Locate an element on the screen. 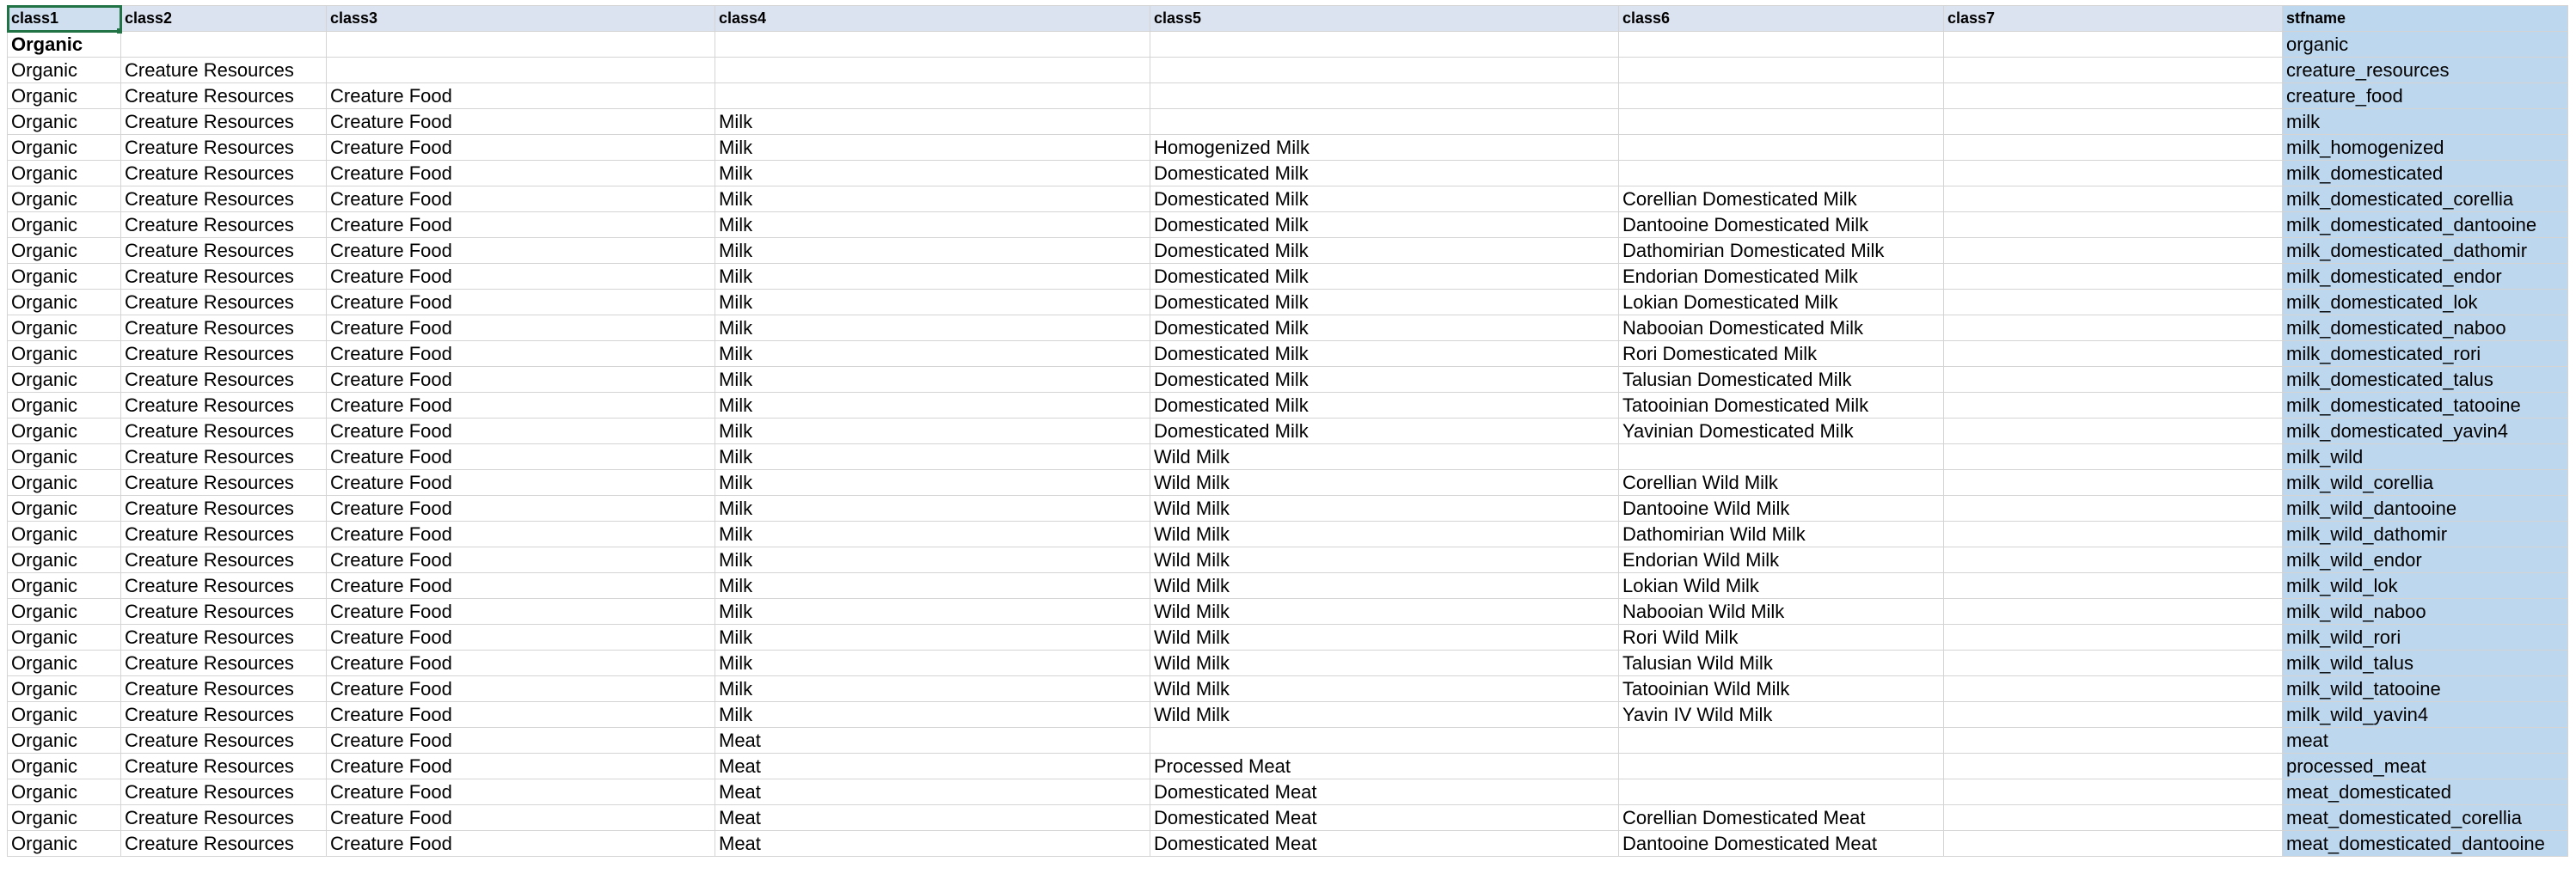  cell-stfname: milk_domesticated is located at coordinates (2425, 173).